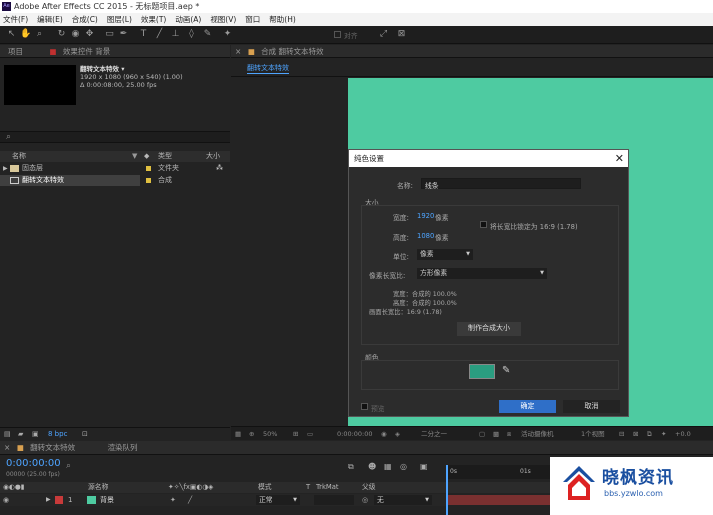 The width and height of the screenshot is (713, 515). What do you see at coordinates (621, 434) in the screenshot?
I see `fast-preview-icon: ⊟` at bounding box center [621, 434].